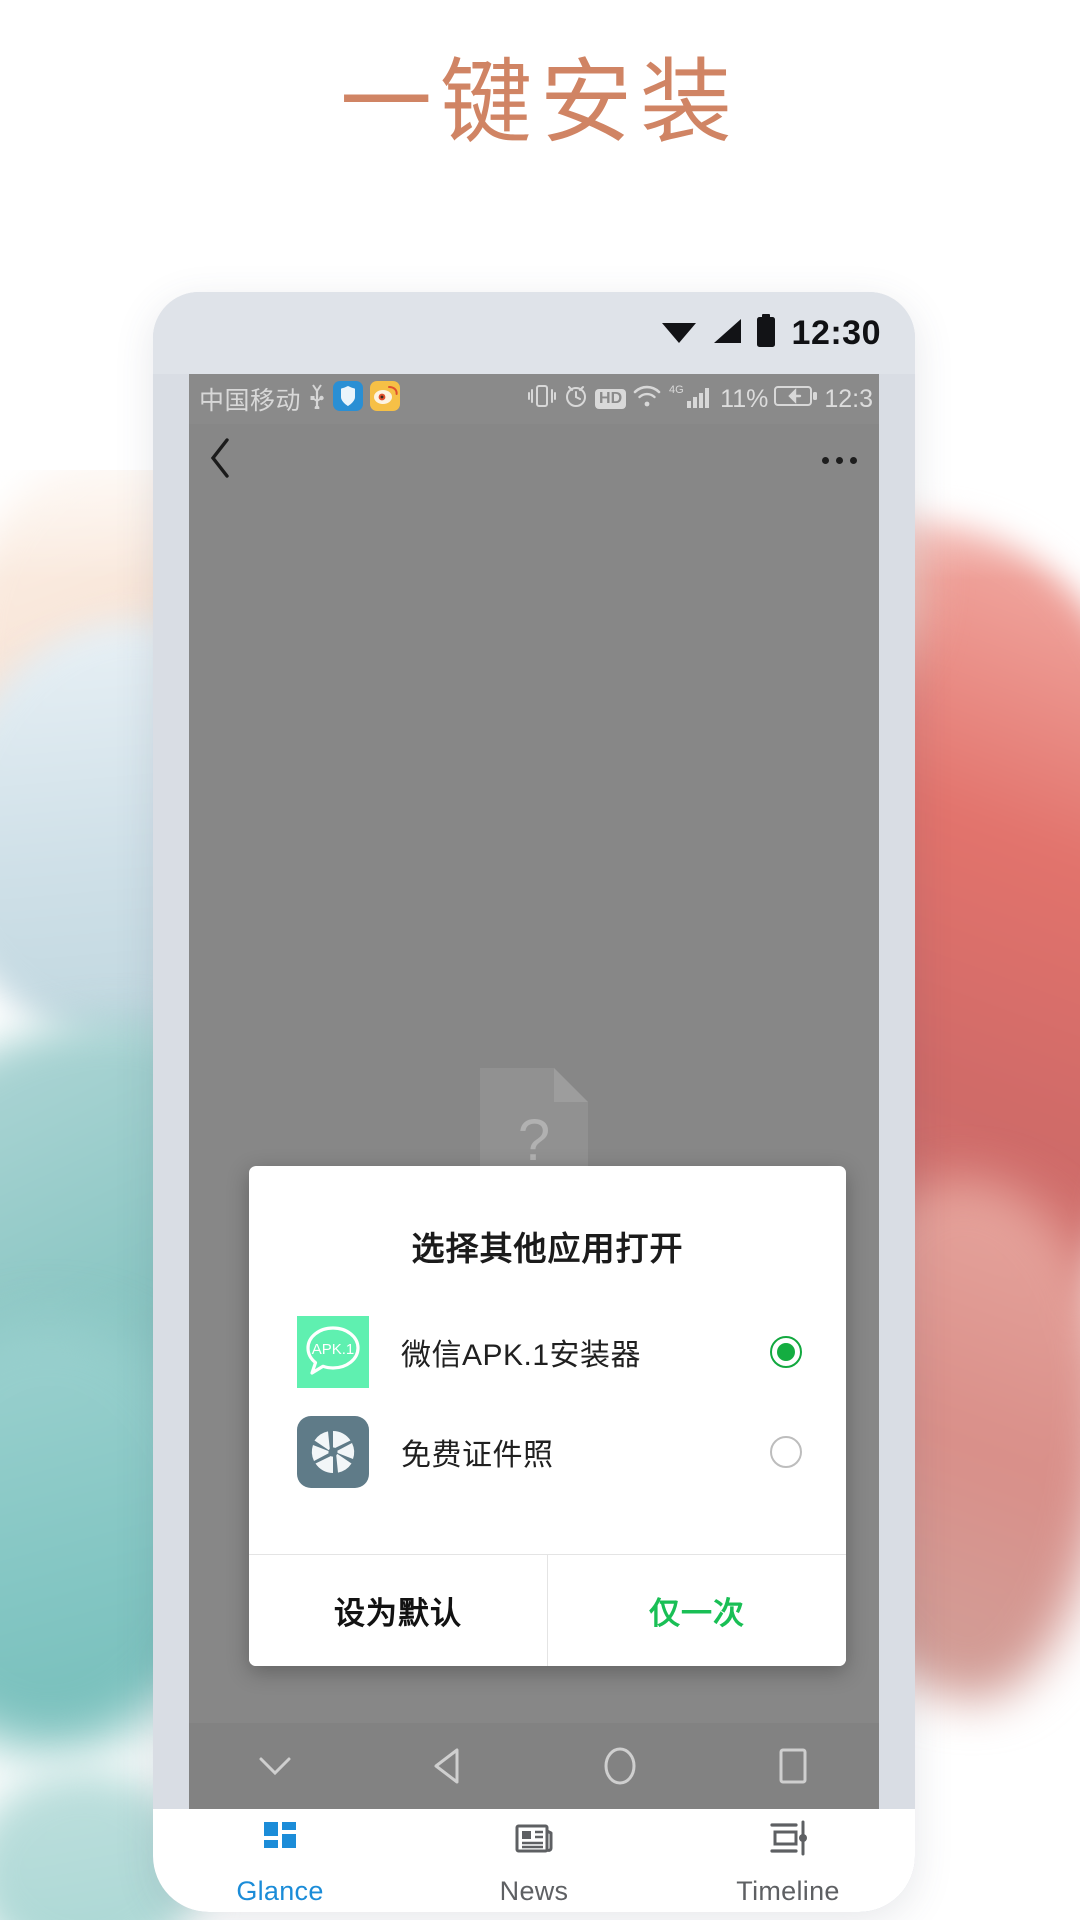  I want to click on recents-square-icon, so click(793, 1766).